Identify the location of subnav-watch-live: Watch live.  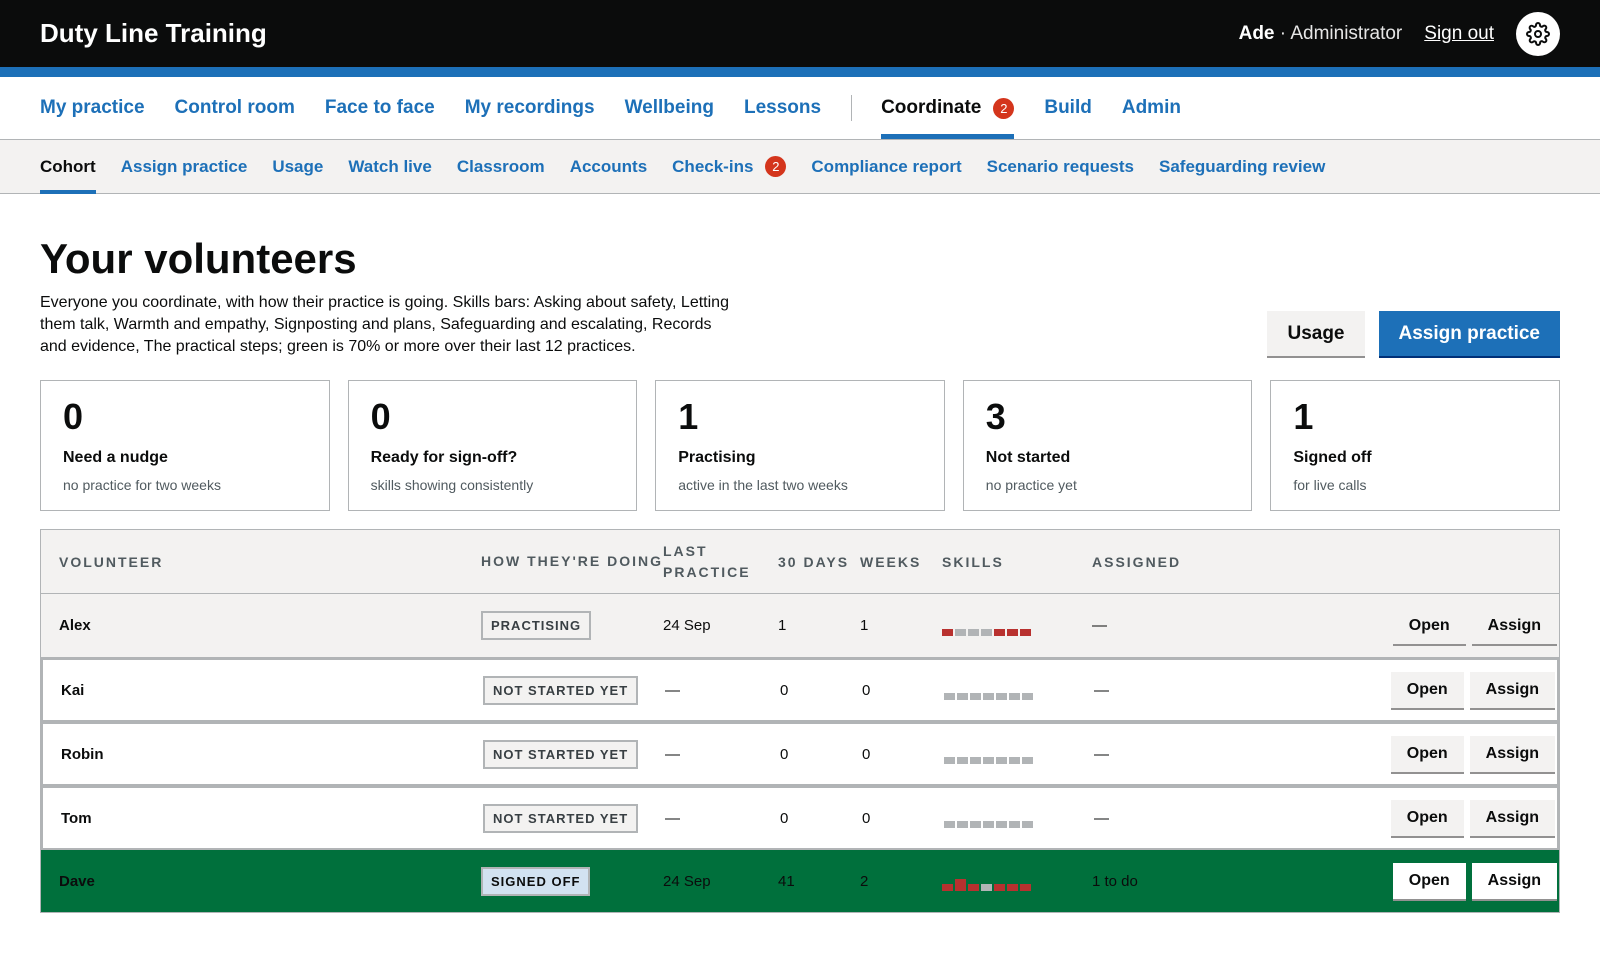
(389, 166).